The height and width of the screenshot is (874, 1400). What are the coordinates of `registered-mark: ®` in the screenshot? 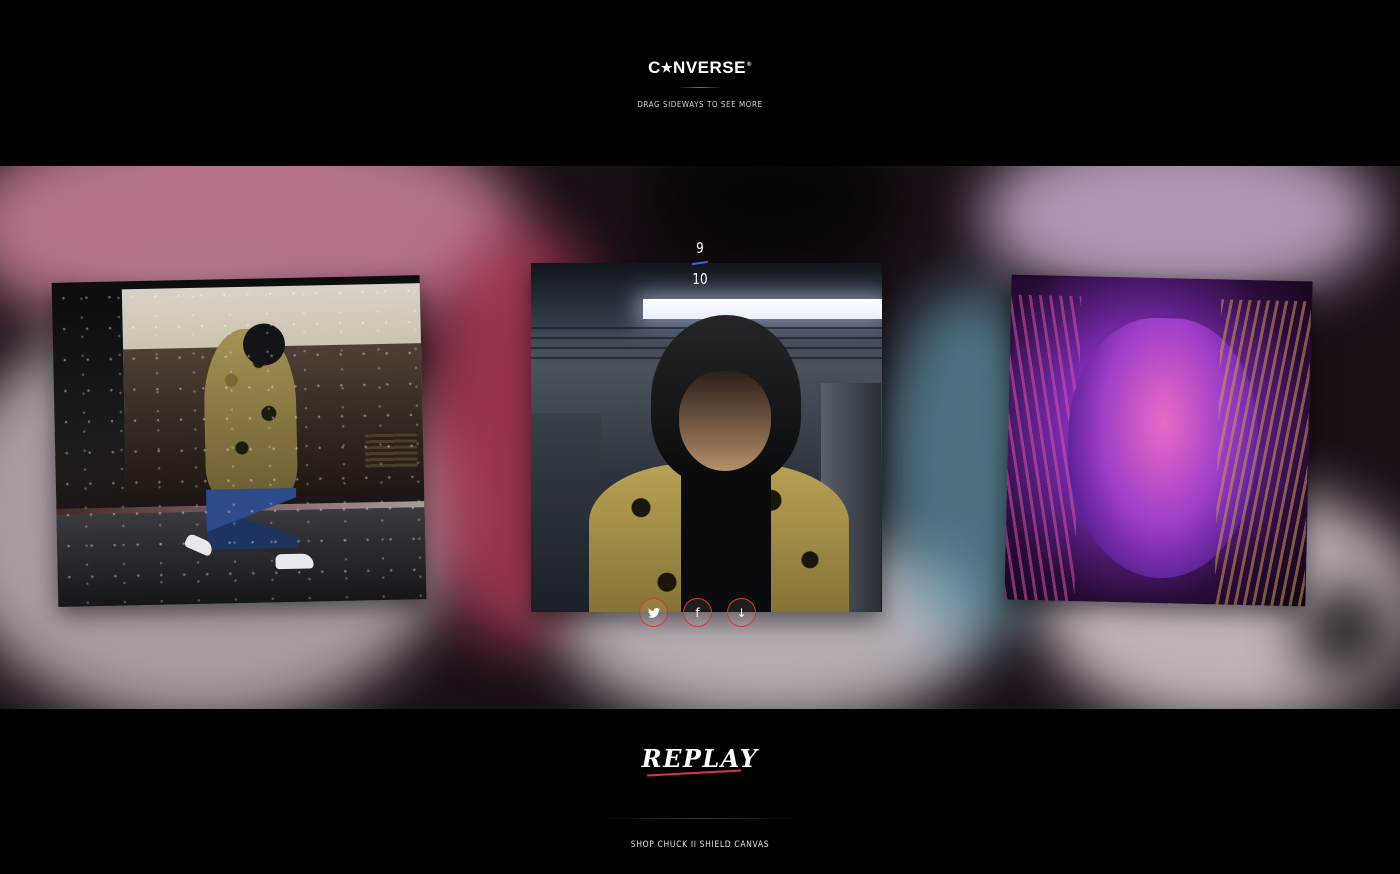 It's located at (749, 65).